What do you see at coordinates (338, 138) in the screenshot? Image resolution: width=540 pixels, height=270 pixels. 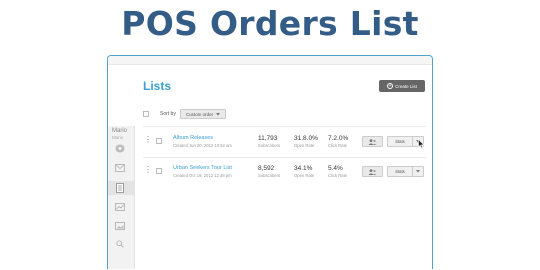 I see `click-rate-value: 7.2.0%` at bounding box center [338, 138].